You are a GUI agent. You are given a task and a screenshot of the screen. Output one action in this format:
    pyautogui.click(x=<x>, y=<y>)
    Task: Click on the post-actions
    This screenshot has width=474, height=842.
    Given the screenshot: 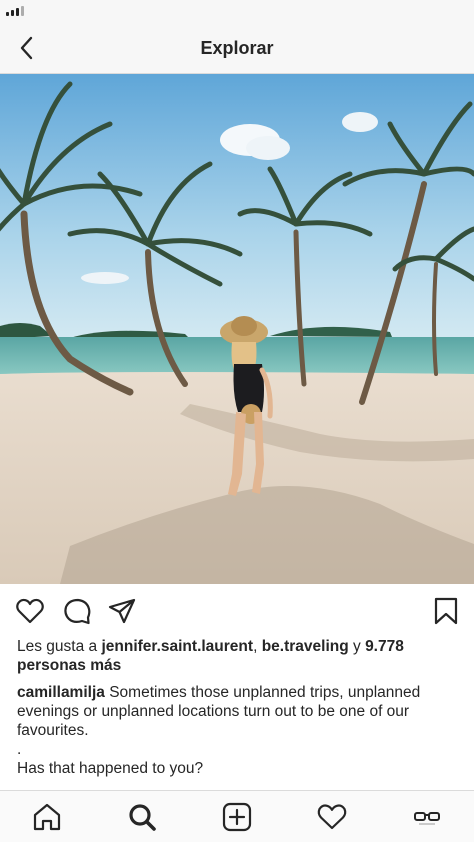 What is the action you would take?
    pyautogui.click(x=237, y=611)
    